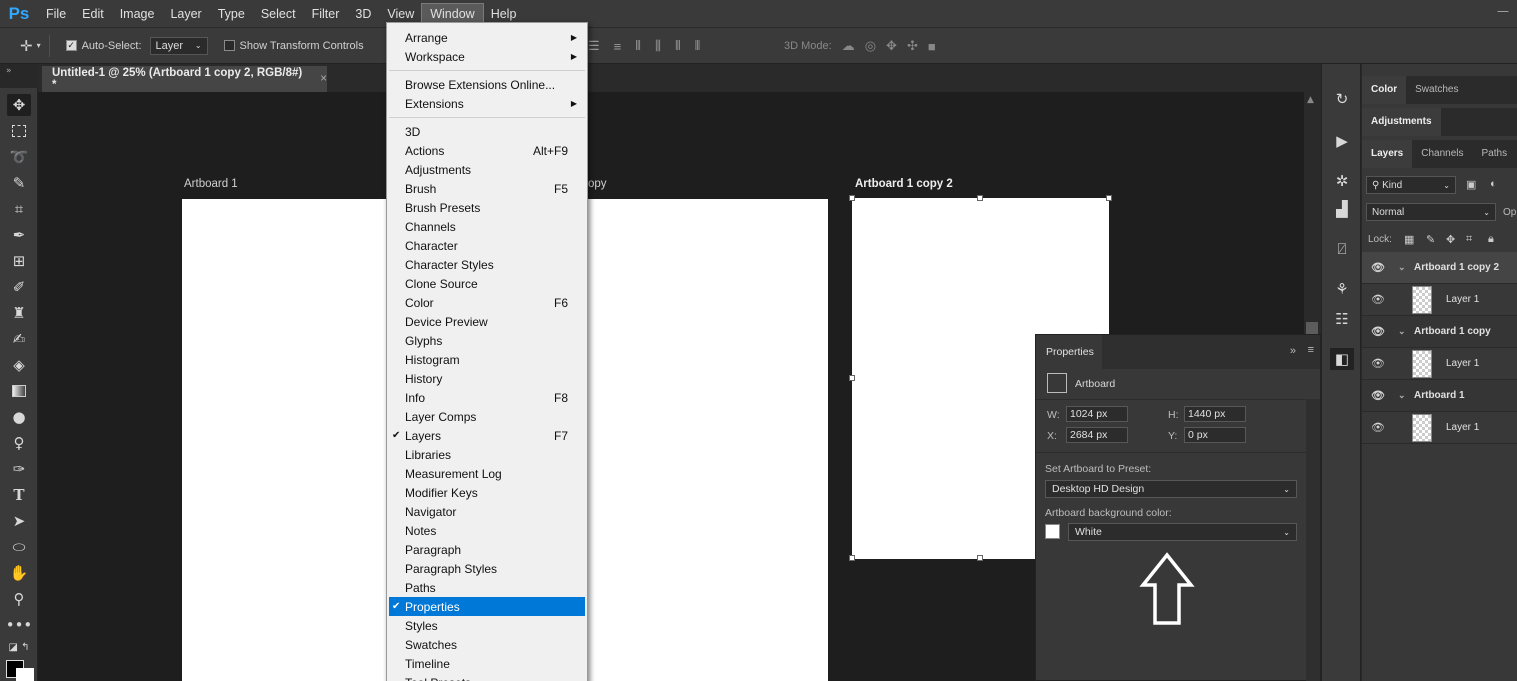 This screenshot has height=681, width=1517. I want to click on clone-stamp-tool-icon: ♜, so click(19, 313).